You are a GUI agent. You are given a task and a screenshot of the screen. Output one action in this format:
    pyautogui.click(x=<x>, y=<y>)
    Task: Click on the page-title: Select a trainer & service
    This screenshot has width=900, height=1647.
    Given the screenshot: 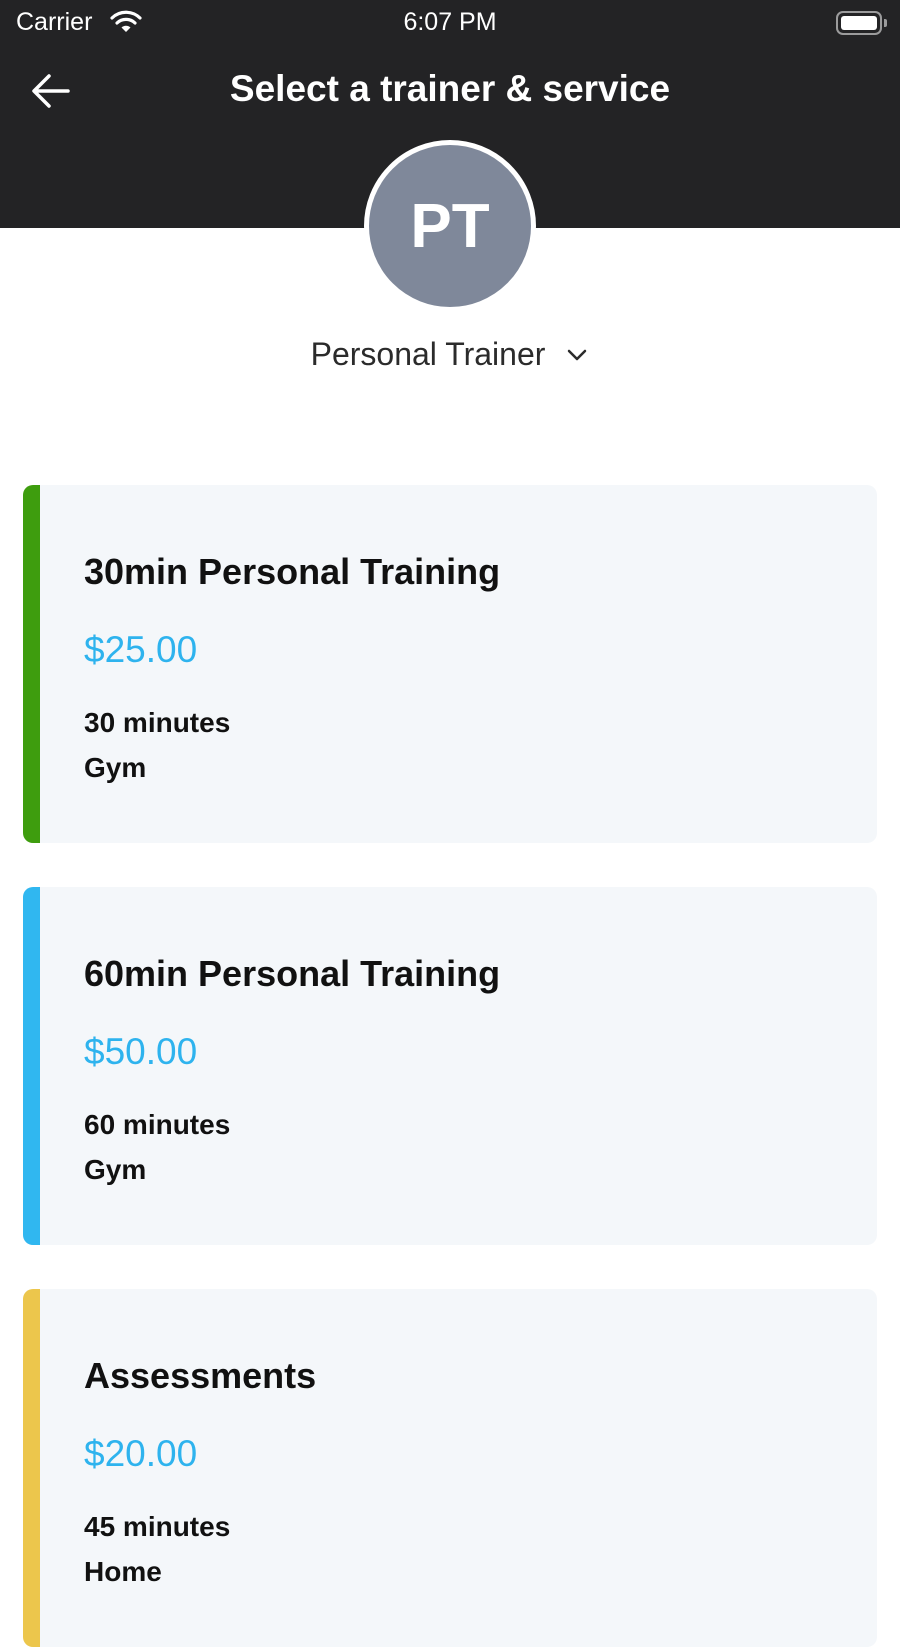 What is the action you would take?
    pyautogui.click(x=450, y=88)
    